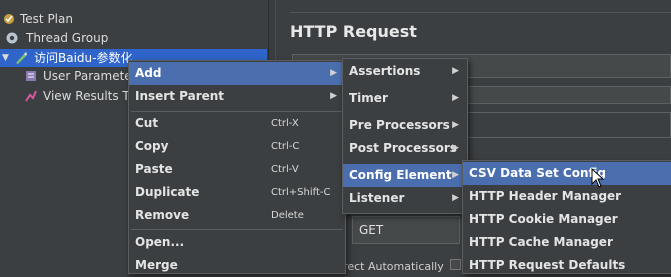 This screenshot has height=277, width=671. I want to click on menu-item-label: HTTP Cookie Manager, so click(543, 219).